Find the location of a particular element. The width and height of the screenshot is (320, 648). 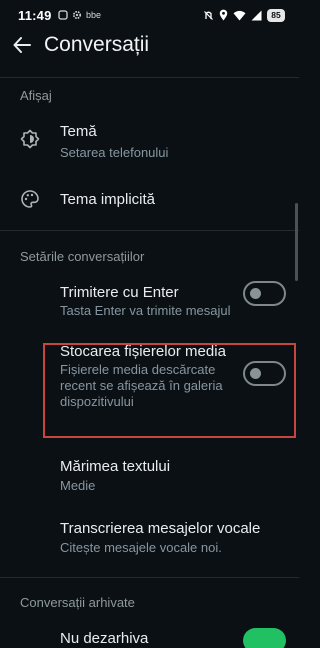

setting-voice-transcripts-title: Transcrierea mesajelor vocale is located at coordinates (160, 528).